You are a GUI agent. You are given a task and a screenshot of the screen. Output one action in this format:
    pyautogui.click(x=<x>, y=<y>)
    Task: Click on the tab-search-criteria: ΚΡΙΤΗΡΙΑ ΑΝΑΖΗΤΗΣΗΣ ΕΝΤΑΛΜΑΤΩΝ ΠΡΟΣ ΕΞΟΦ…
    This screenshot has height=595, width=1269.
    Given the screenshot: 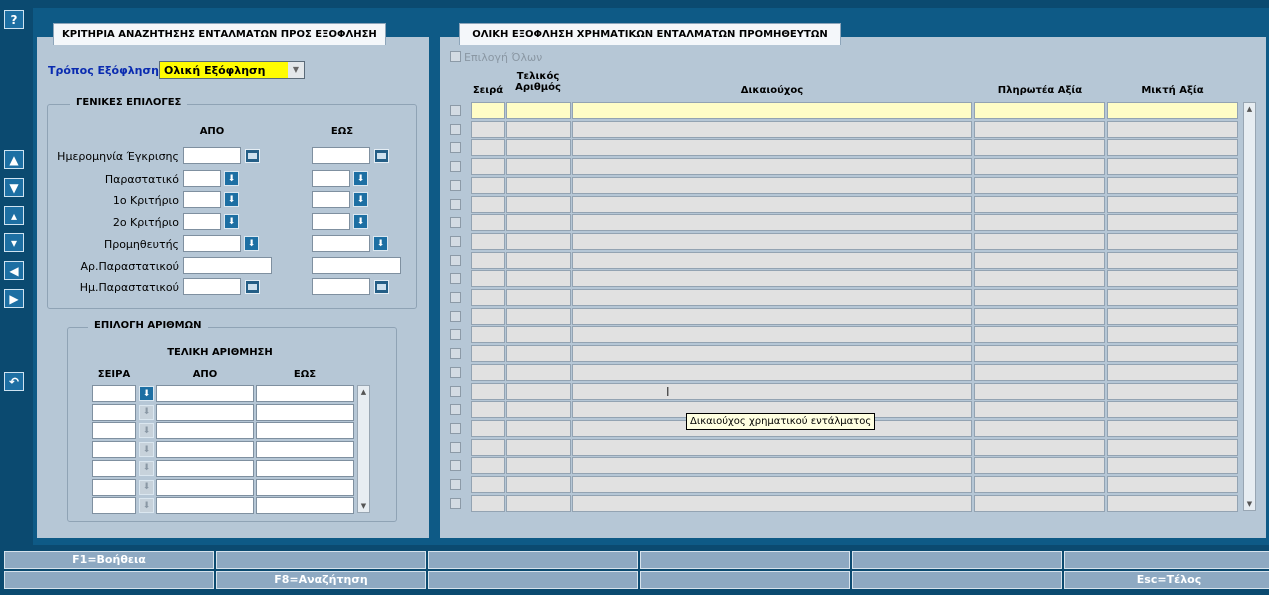 What is the action you would take?
    pyautogui.click(x=219, y=34)
    